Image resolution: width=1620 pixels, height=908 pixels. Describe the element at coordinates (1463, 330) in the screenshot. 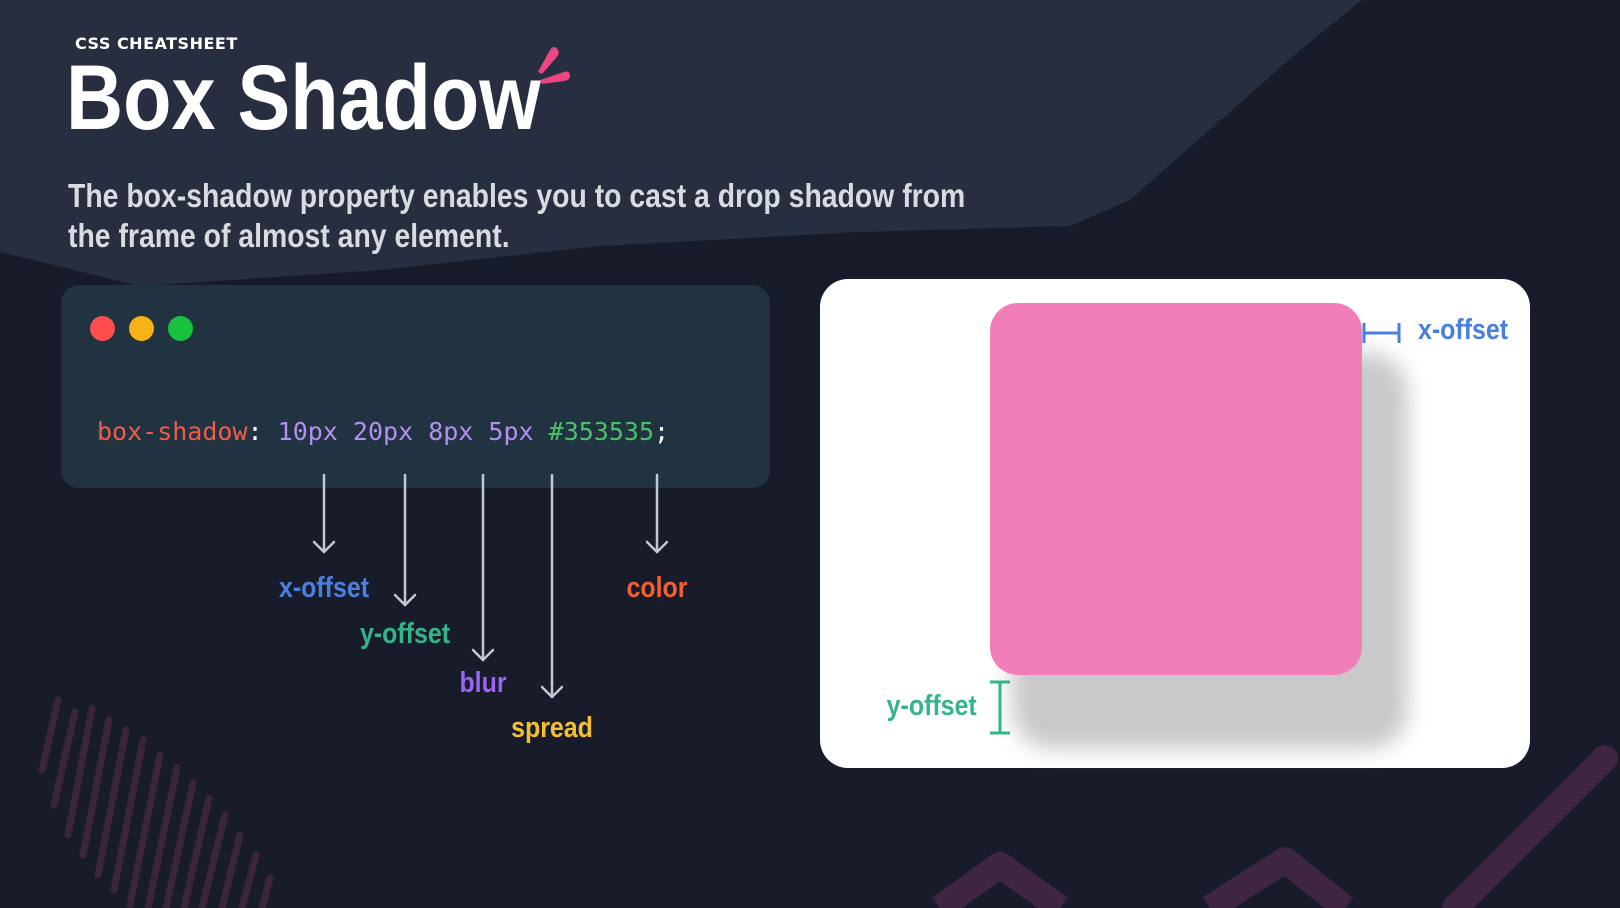

I see `demo-x-offset-label: x-offset` at that location.